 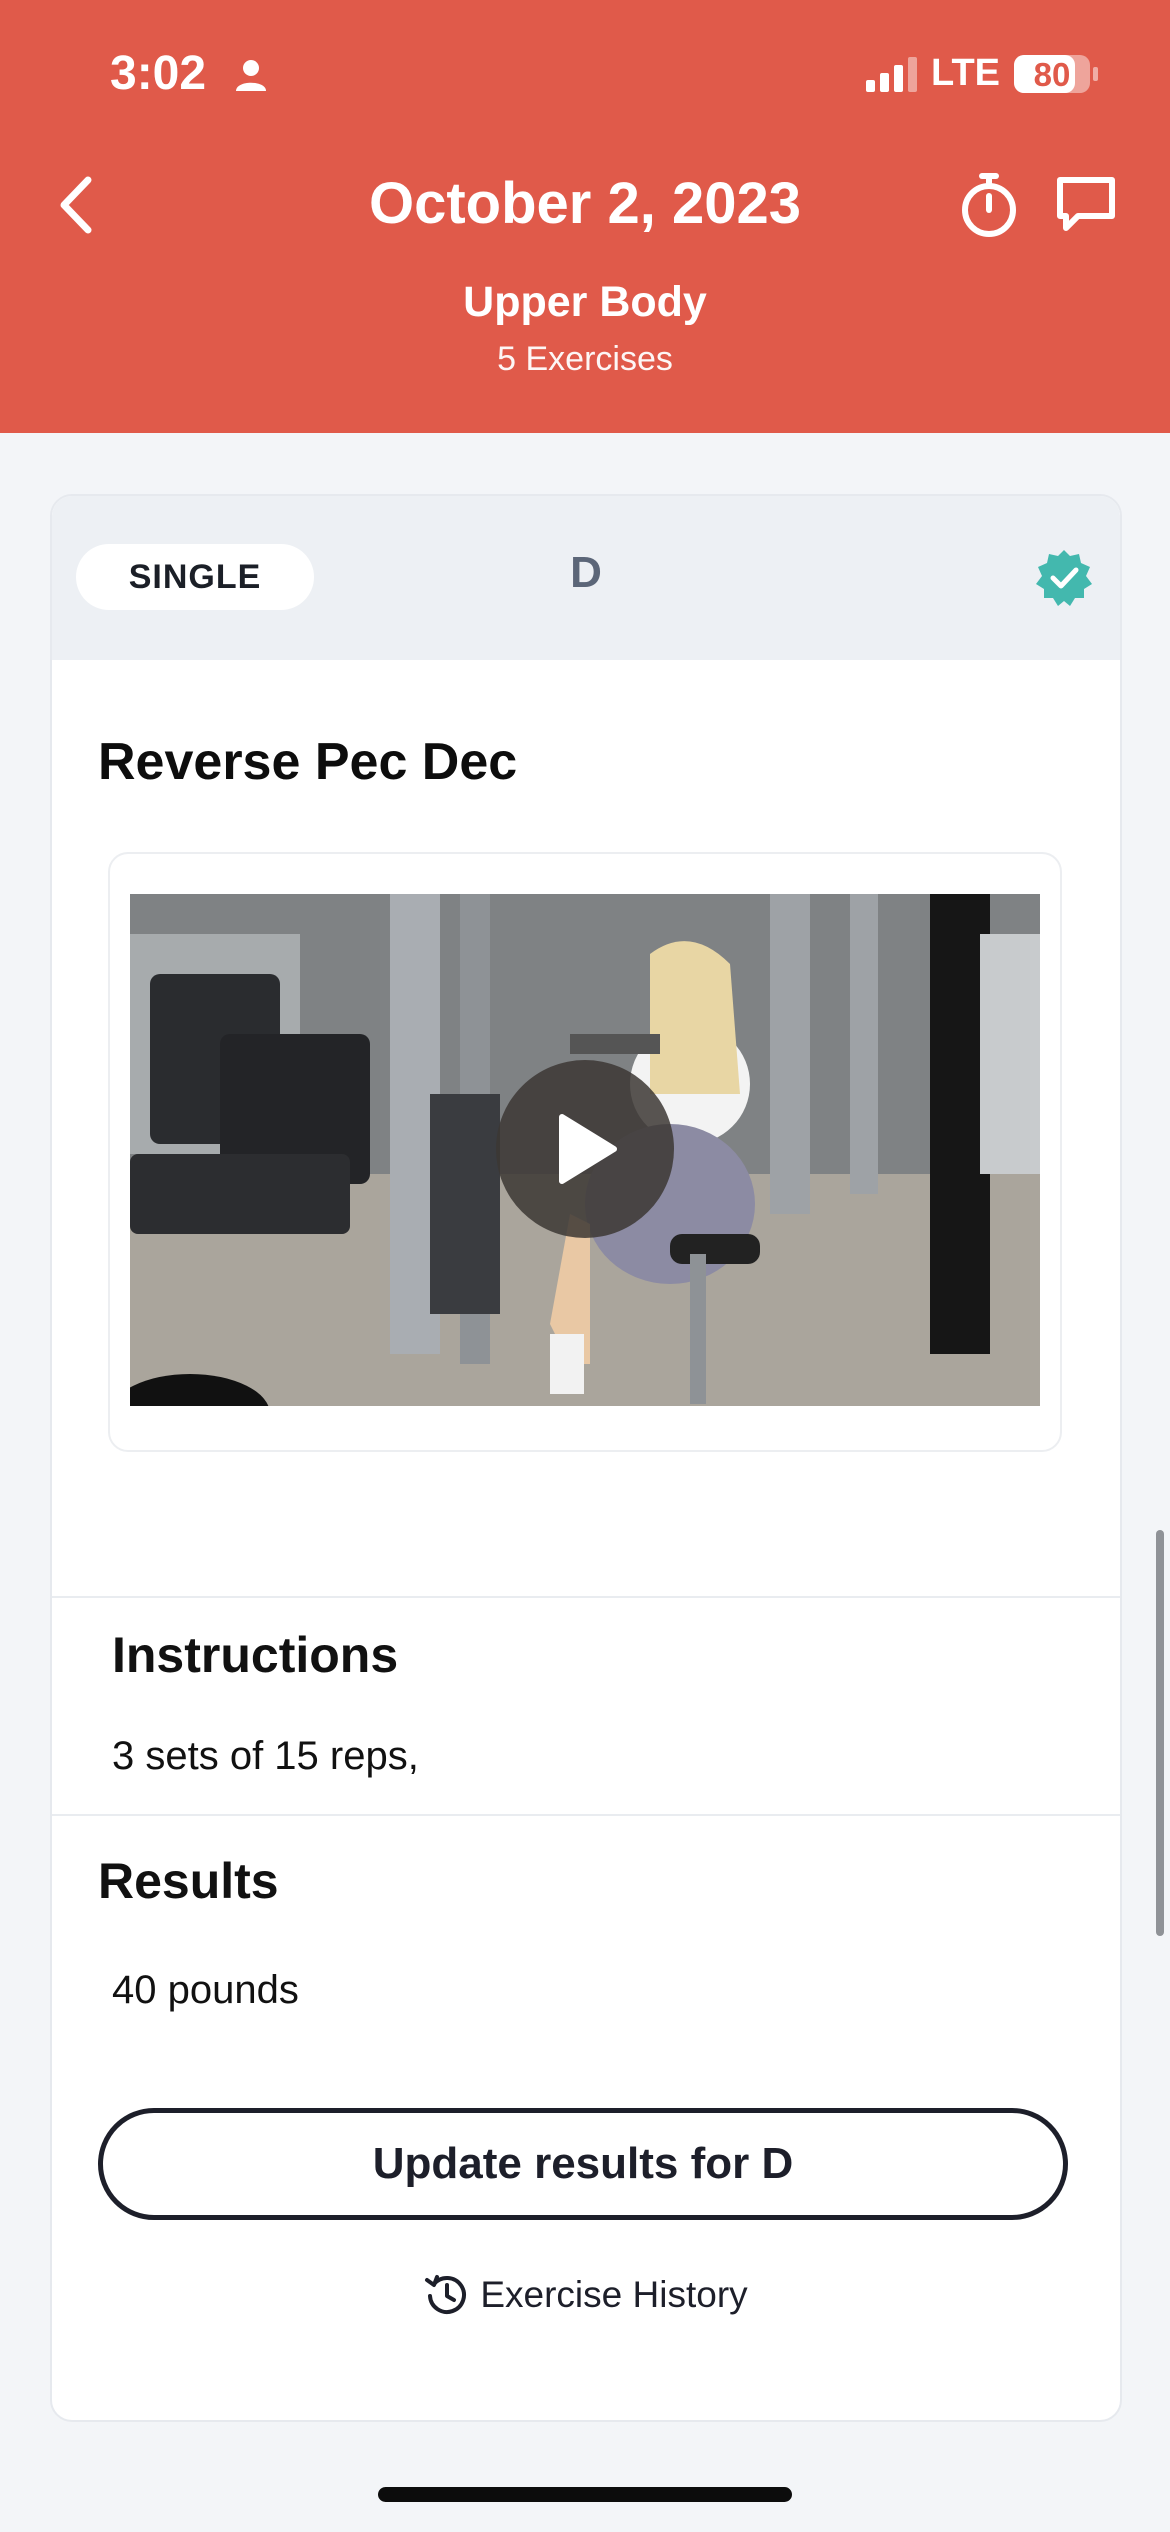 What do you see at coordinates (188, 1881) in the screenshot?
I see `results-heading: Results` at bounding box center [188, 1881].